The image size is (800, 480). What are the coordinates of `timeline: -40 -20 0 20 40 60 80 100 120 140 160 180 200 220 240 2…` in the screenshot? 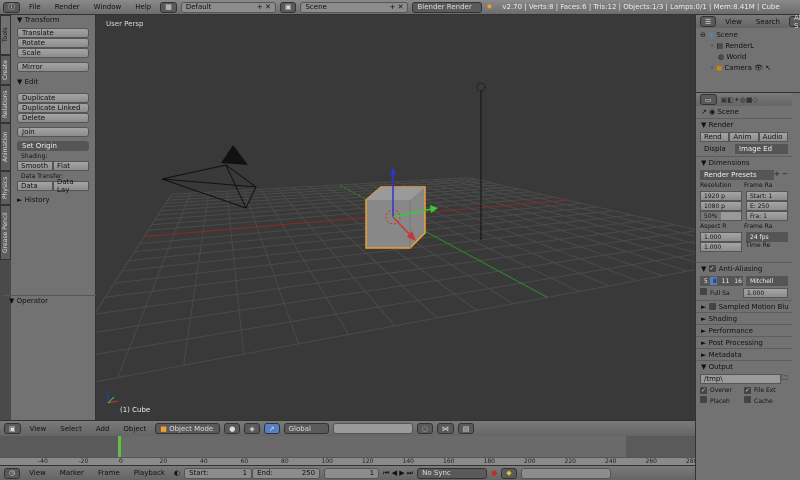 It's located at (348, 451).